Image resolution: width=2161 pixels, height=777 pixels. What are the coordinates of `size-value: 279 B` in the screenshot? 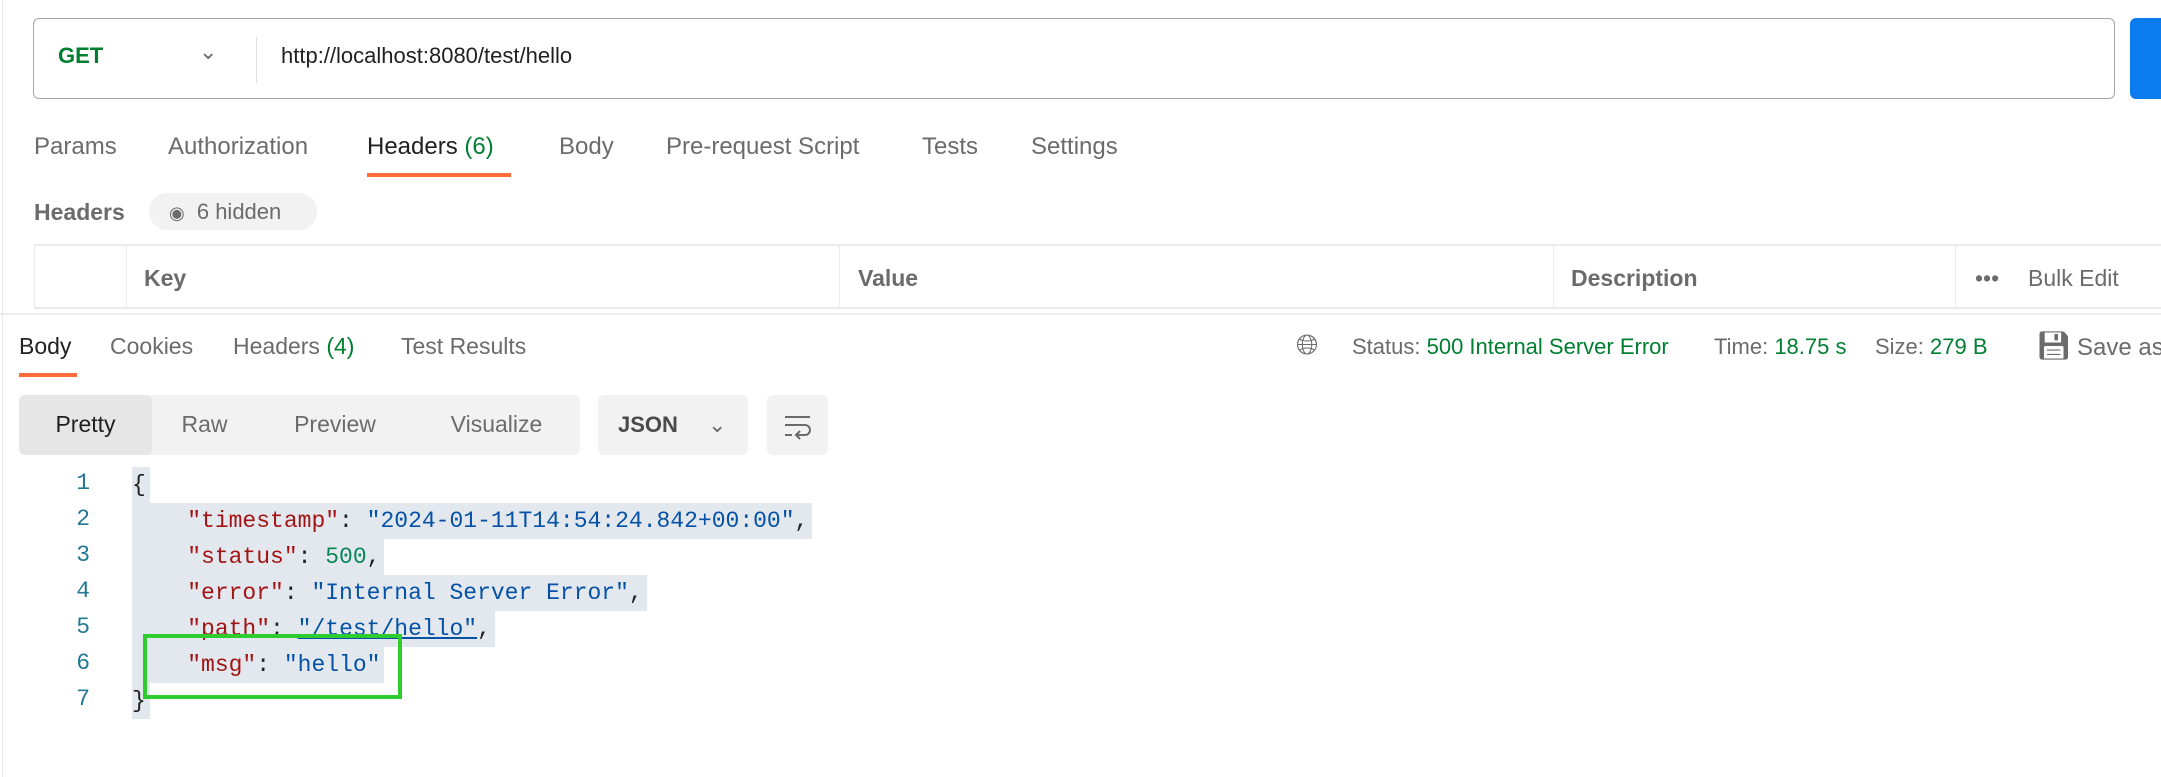 It's located at (1959, 346).